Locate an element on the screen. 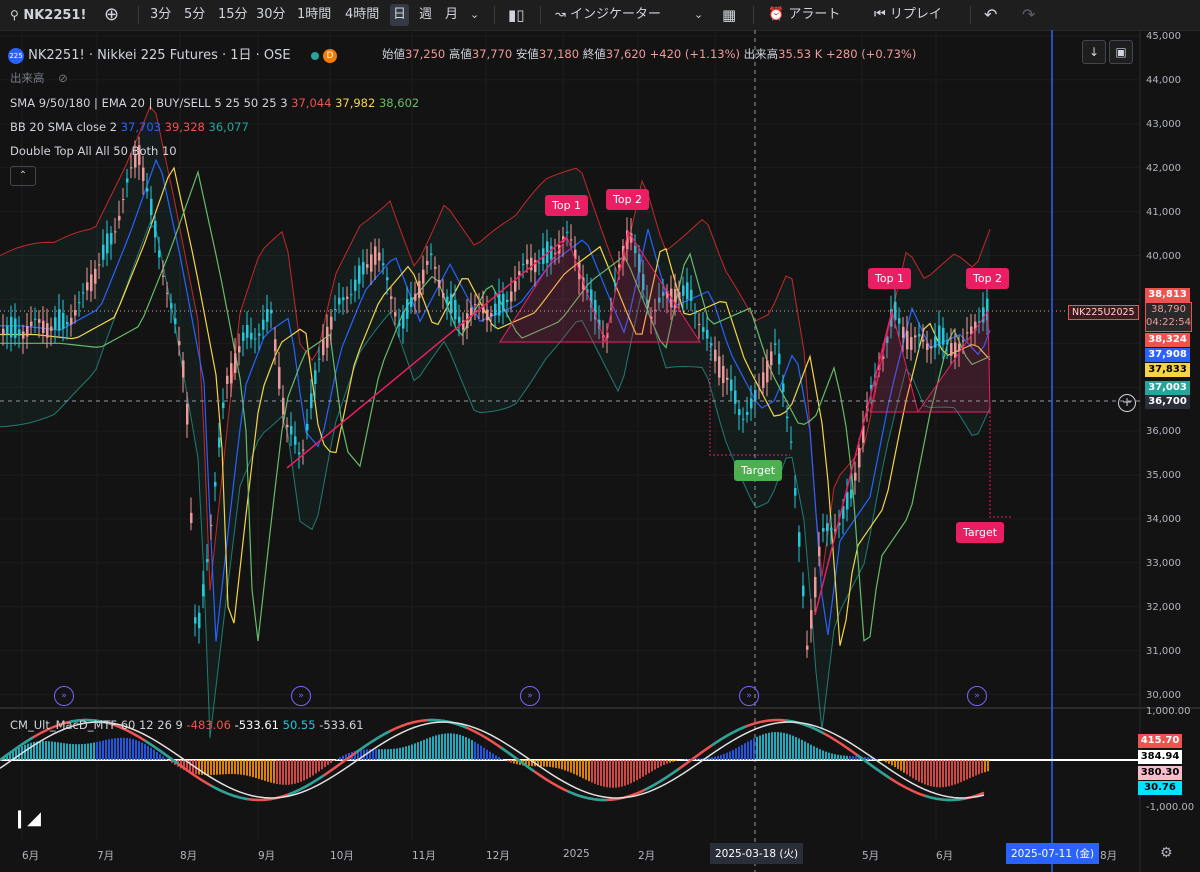 This screenshot has width=1200, height=872. symbol-title: NK2251! · Nikkei 225 Futures · 1日 · OSE is located at coordinates (159, 55).